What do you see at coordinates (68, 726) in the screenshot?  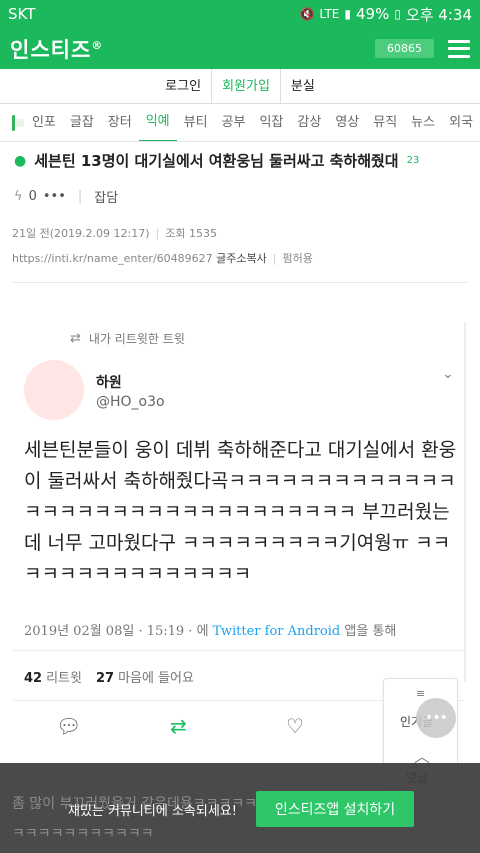 I see `reply-icon: 💬︎` at bounding box center [68, 726].